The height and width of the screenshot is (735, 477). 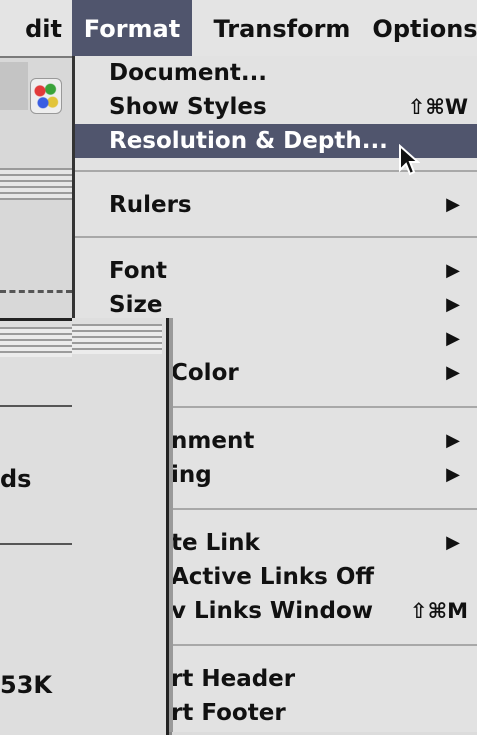 What do you see at coordinates (117, 339) in the screenshot?
I see `dialog-title-bar-edge` at bounding box center [117, 339].